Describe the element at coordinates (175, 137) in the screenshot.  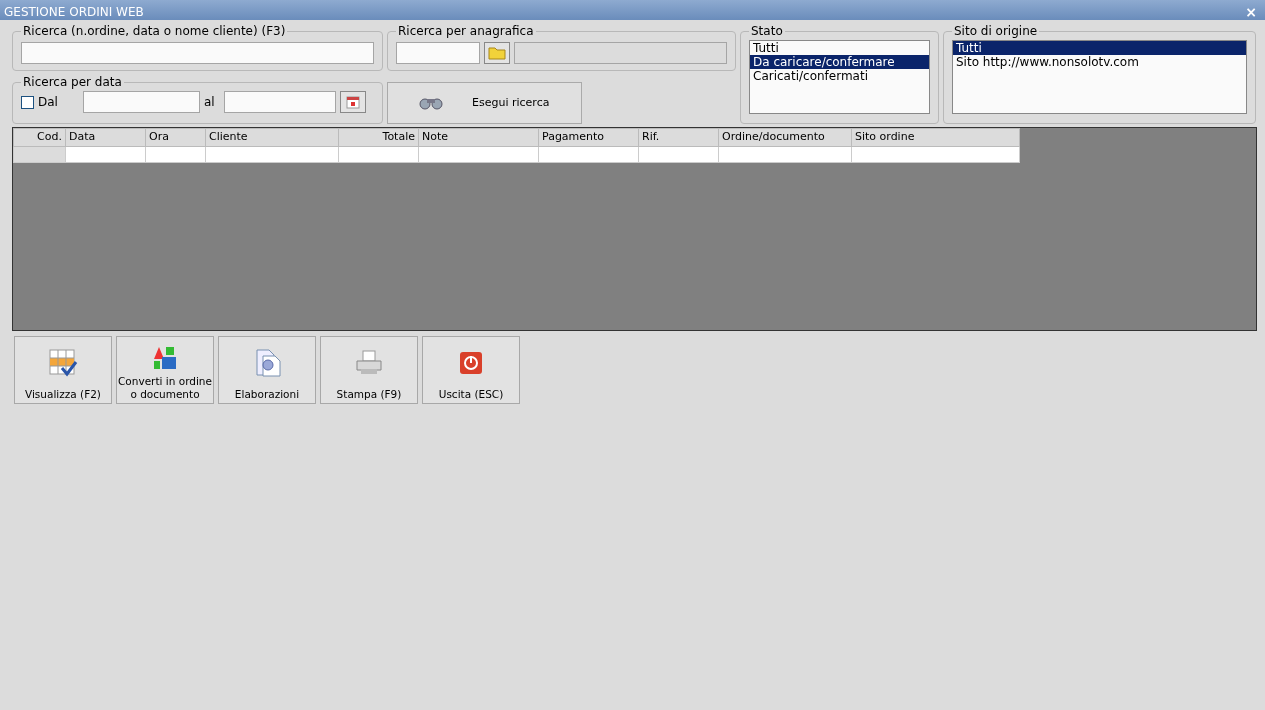
I see `column-header: Ora` at that location.